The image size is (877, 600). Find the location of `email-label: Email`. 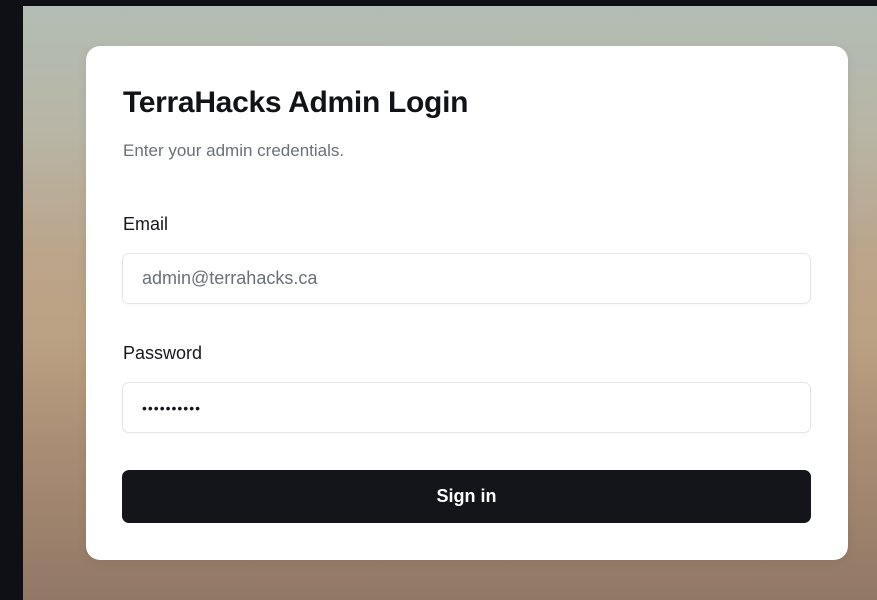

email-label: Email is located at coordinates (146, 224).